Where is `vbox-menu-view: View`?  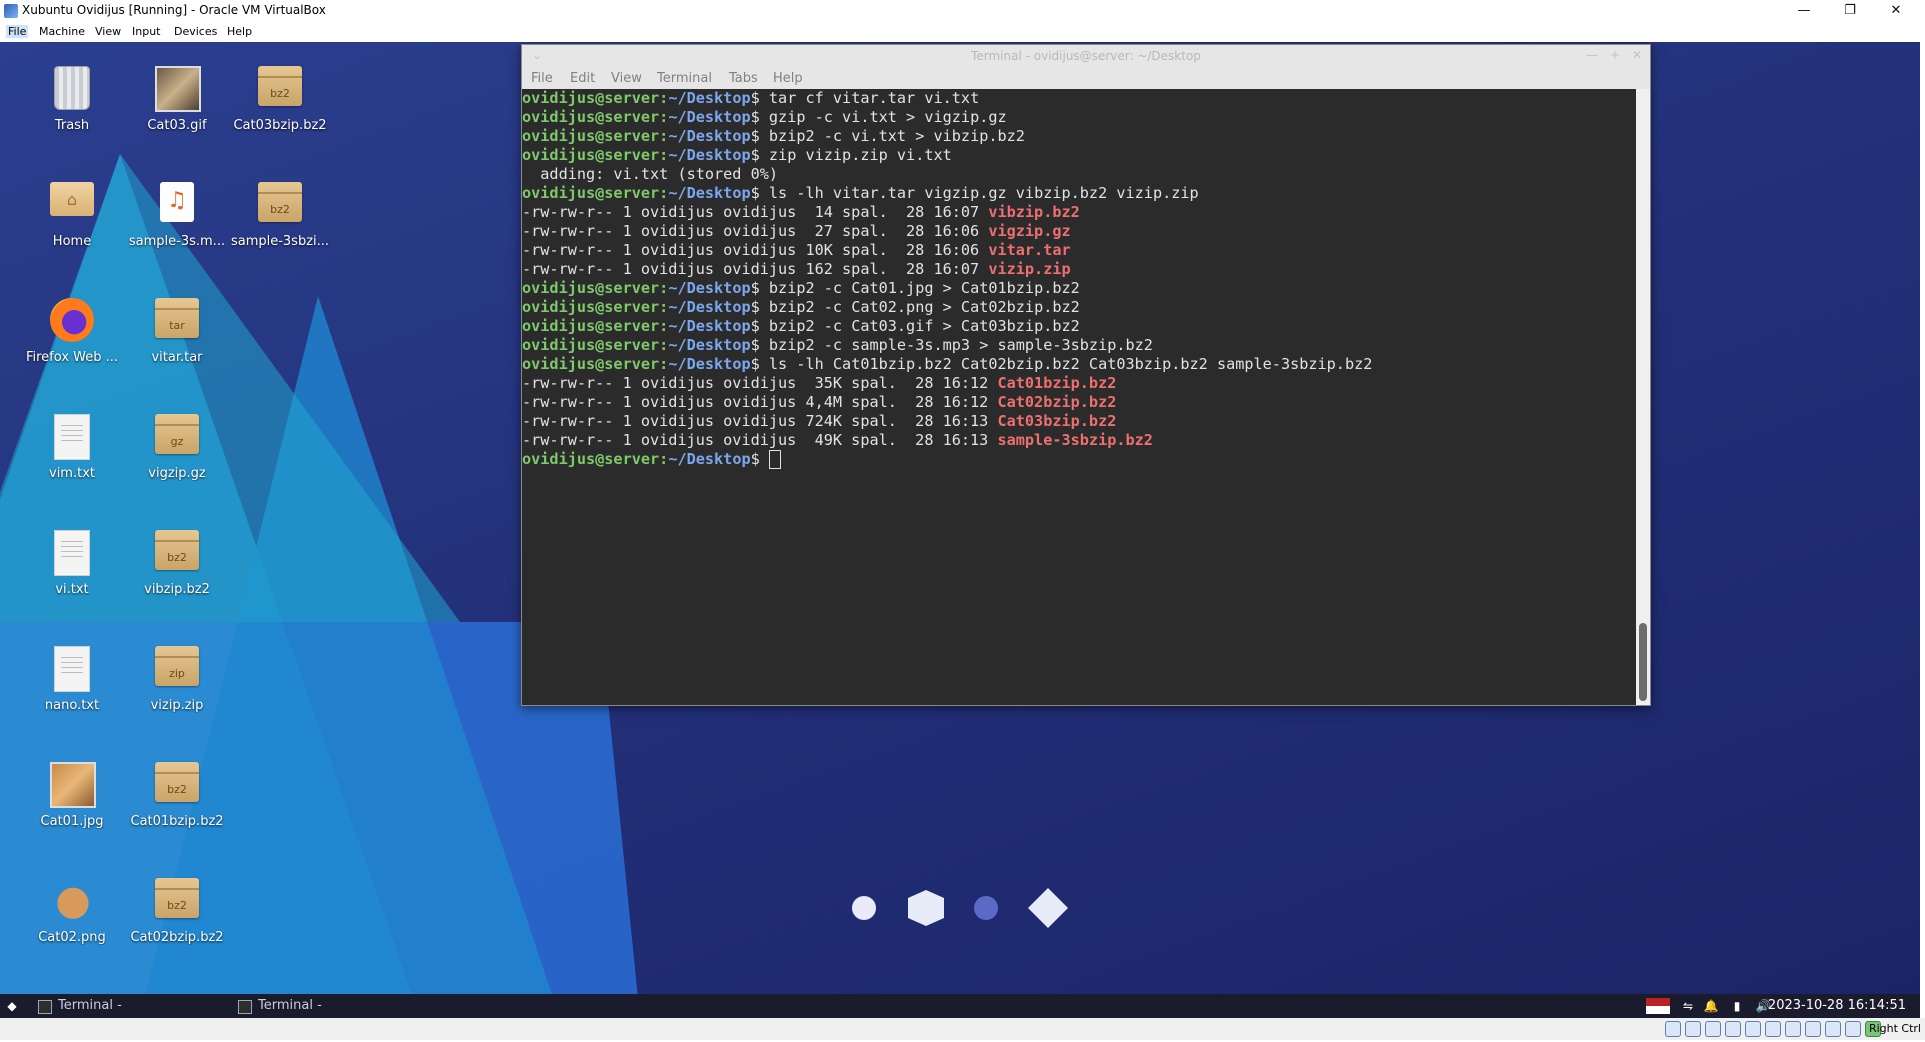
vbox-menu-view: View is located at coordinates (108, 31).